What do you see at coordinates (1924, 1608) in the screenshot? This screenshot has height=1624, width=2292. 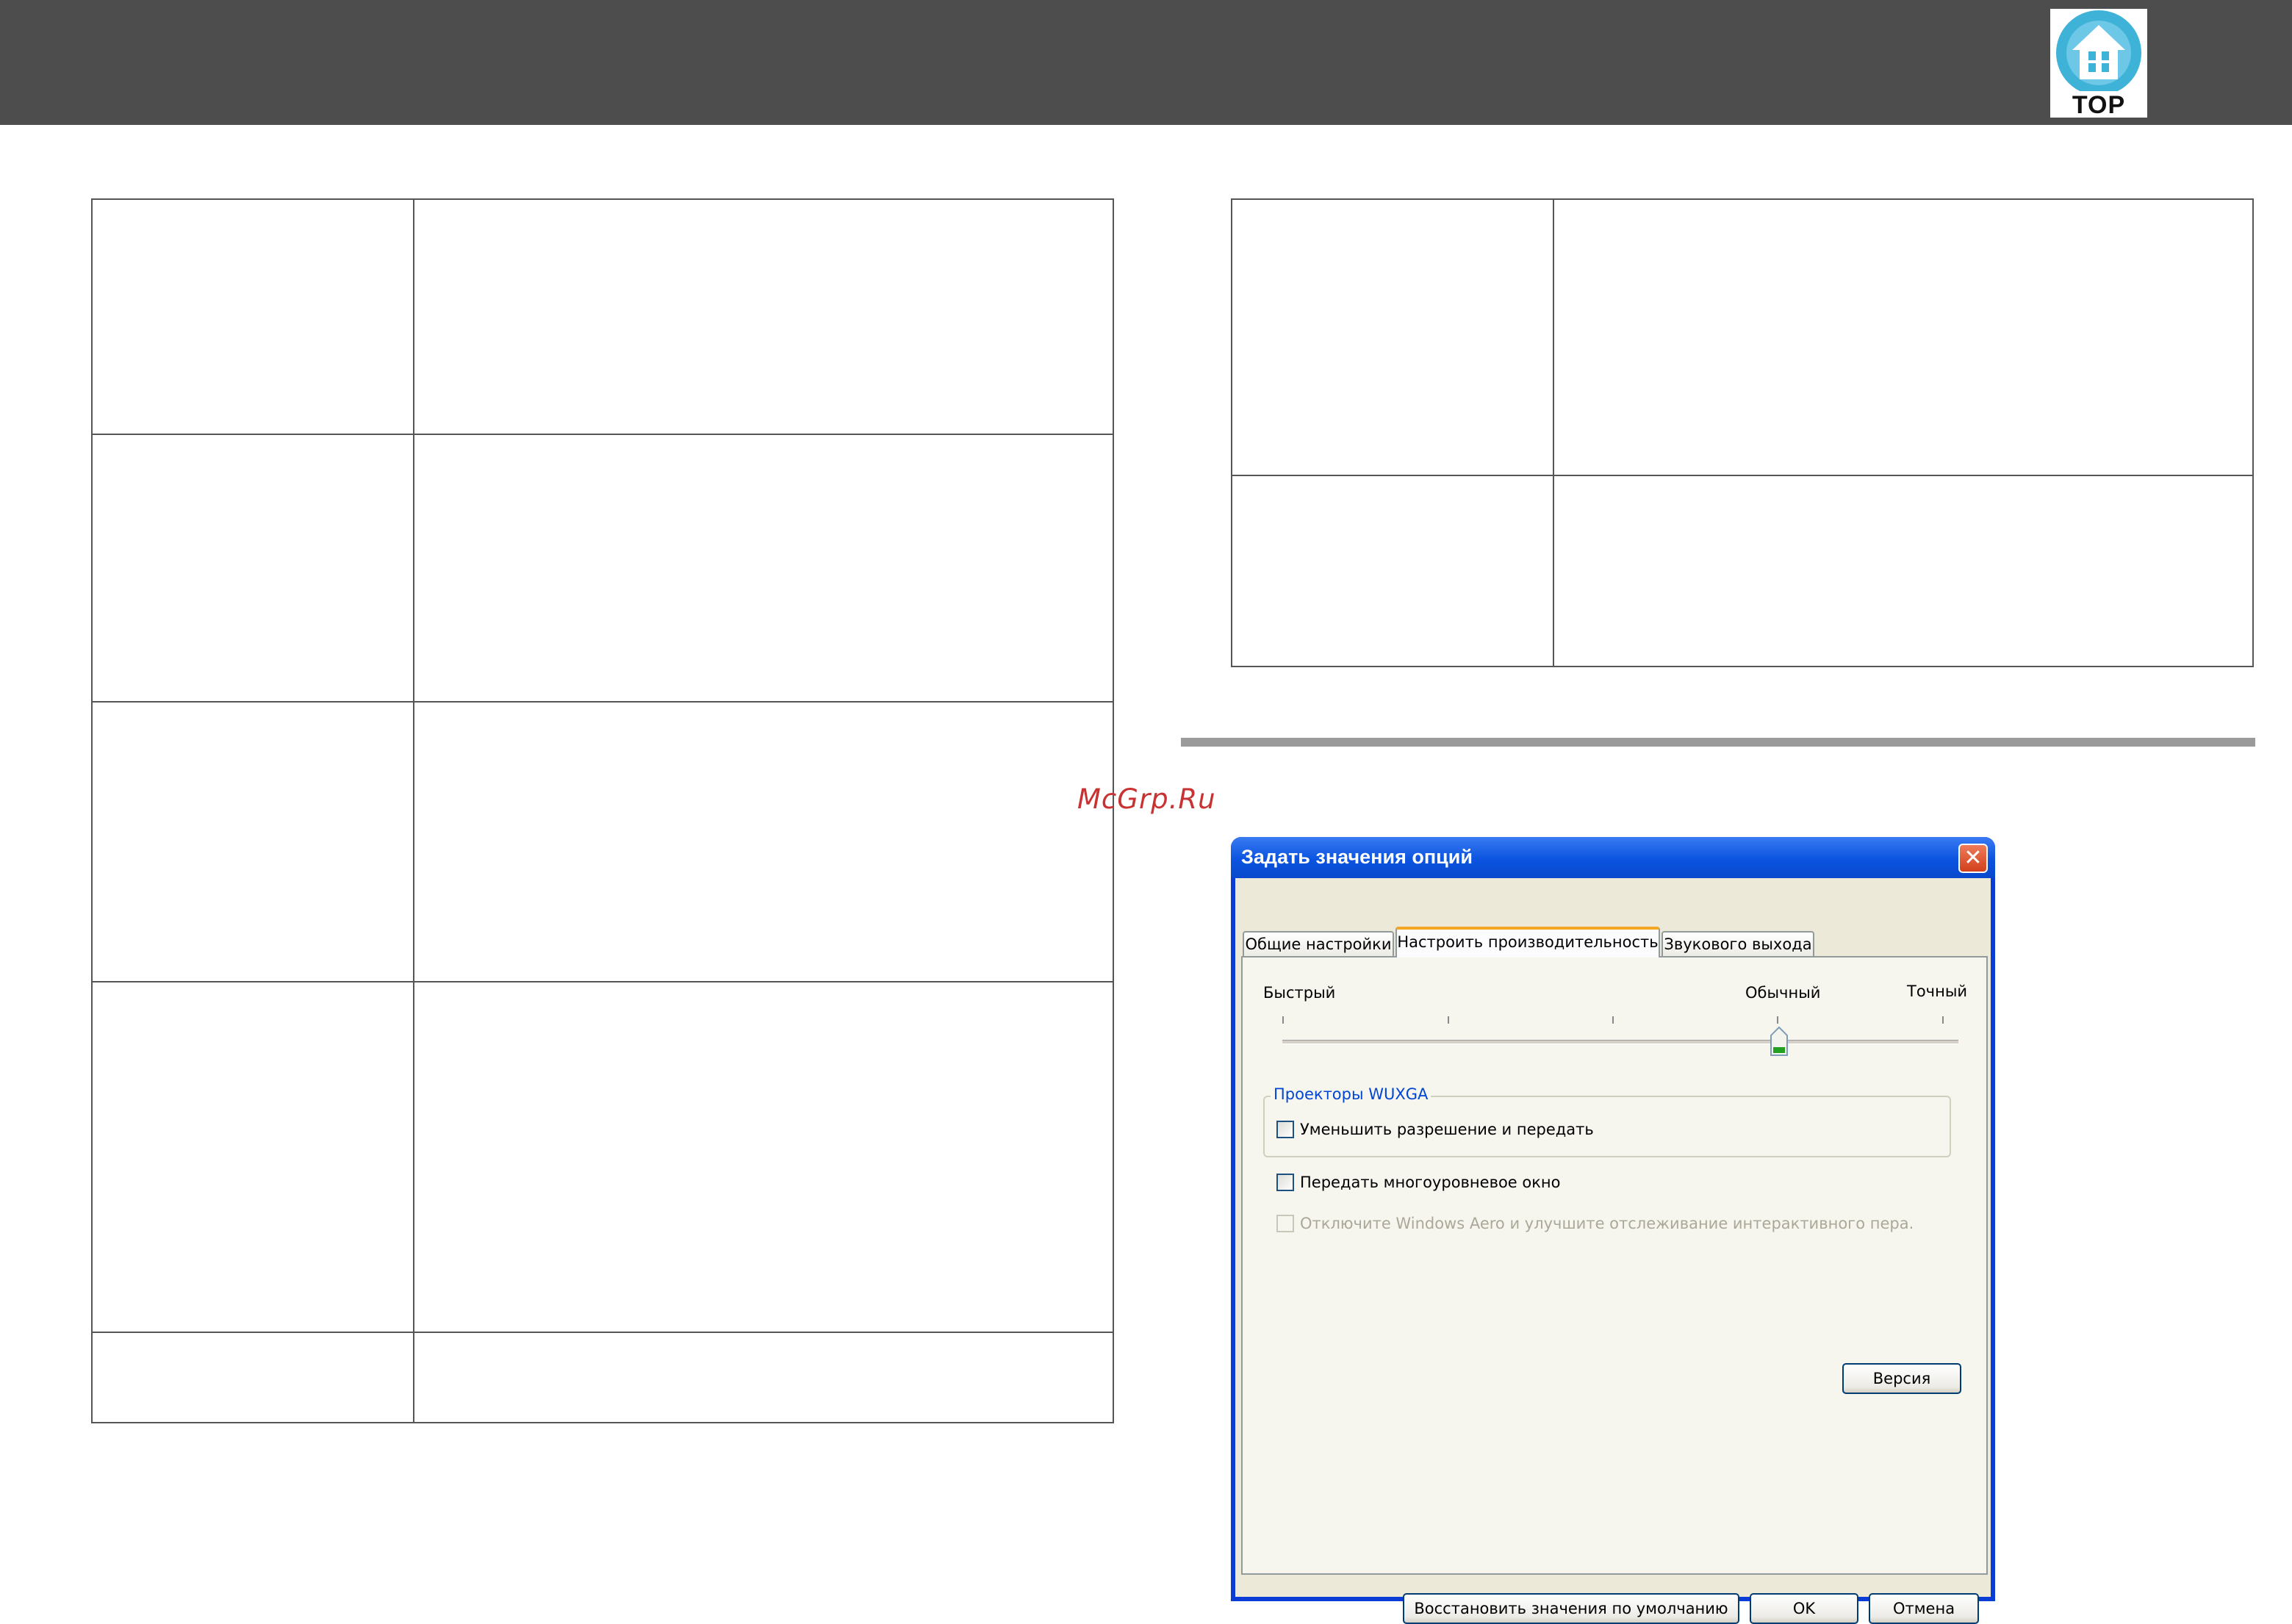 I see `cancel-button: Отмена` at bounding box center [1924, 1608].